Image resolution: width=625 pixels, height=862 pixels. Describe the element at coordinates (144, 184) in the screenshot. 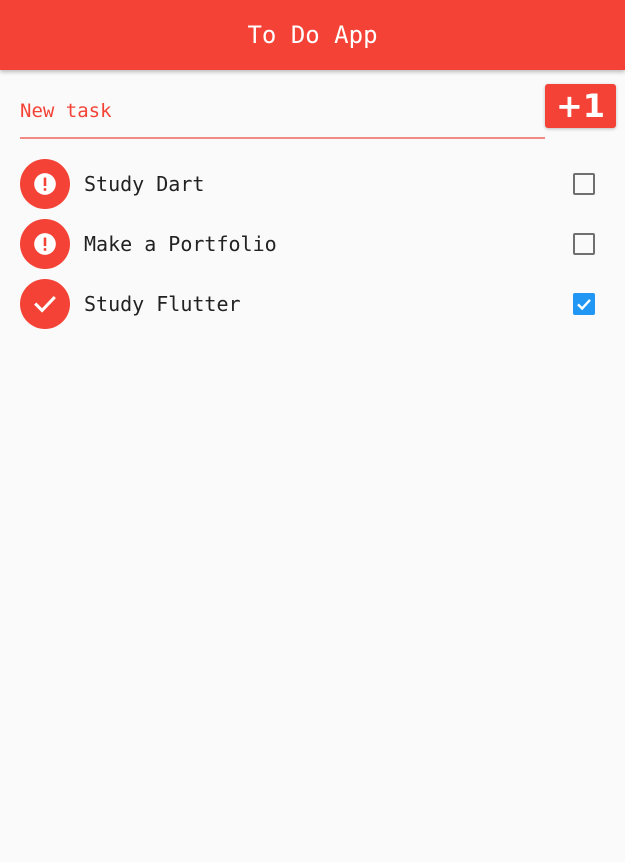

I see `task-label: Study Dart` at that location.